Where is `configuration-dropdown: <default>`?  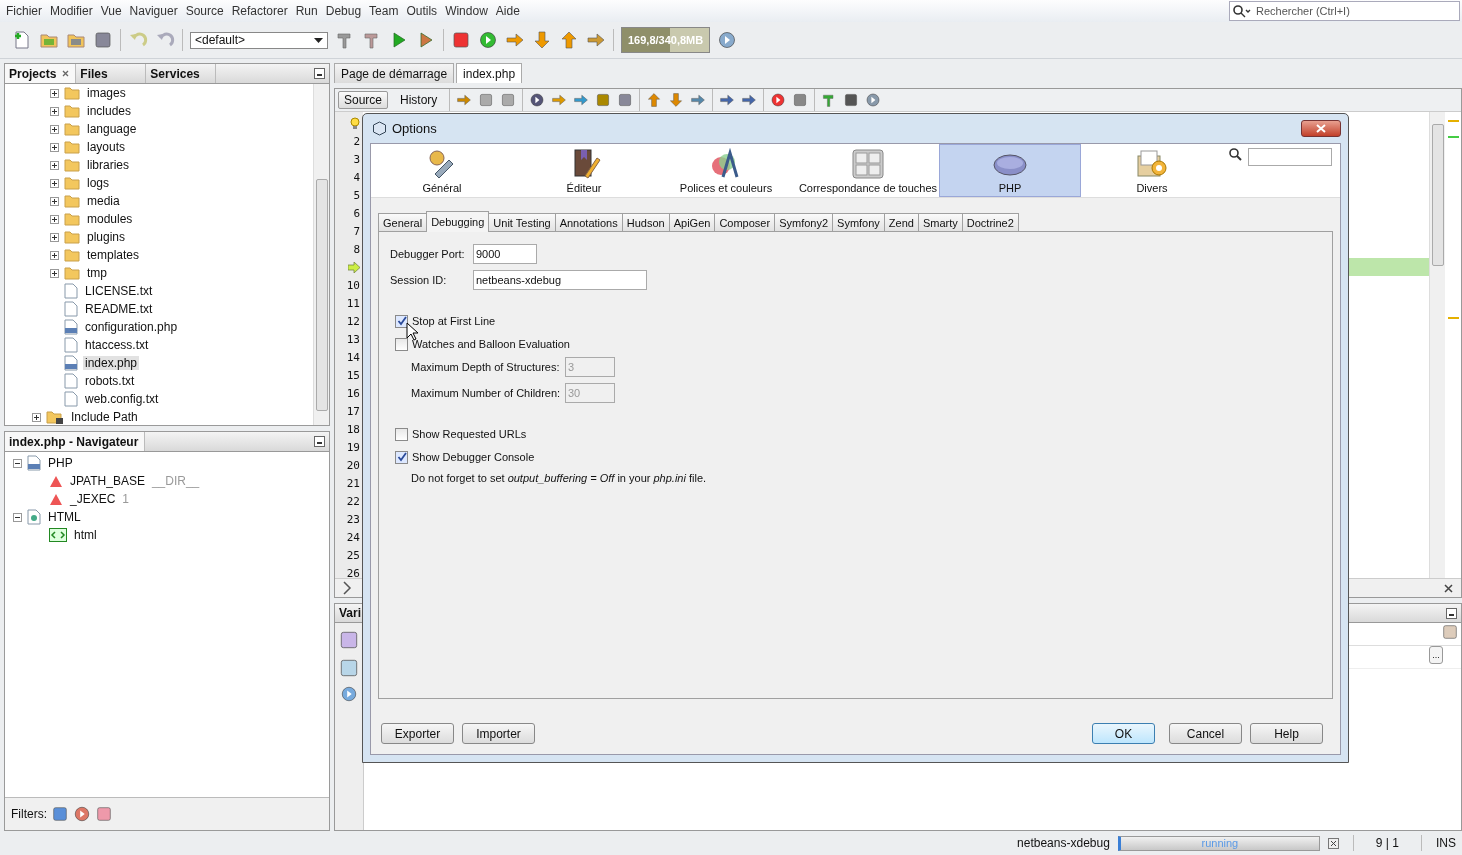 configuration-dropdown: <default> is located at coordinates (259, 40).